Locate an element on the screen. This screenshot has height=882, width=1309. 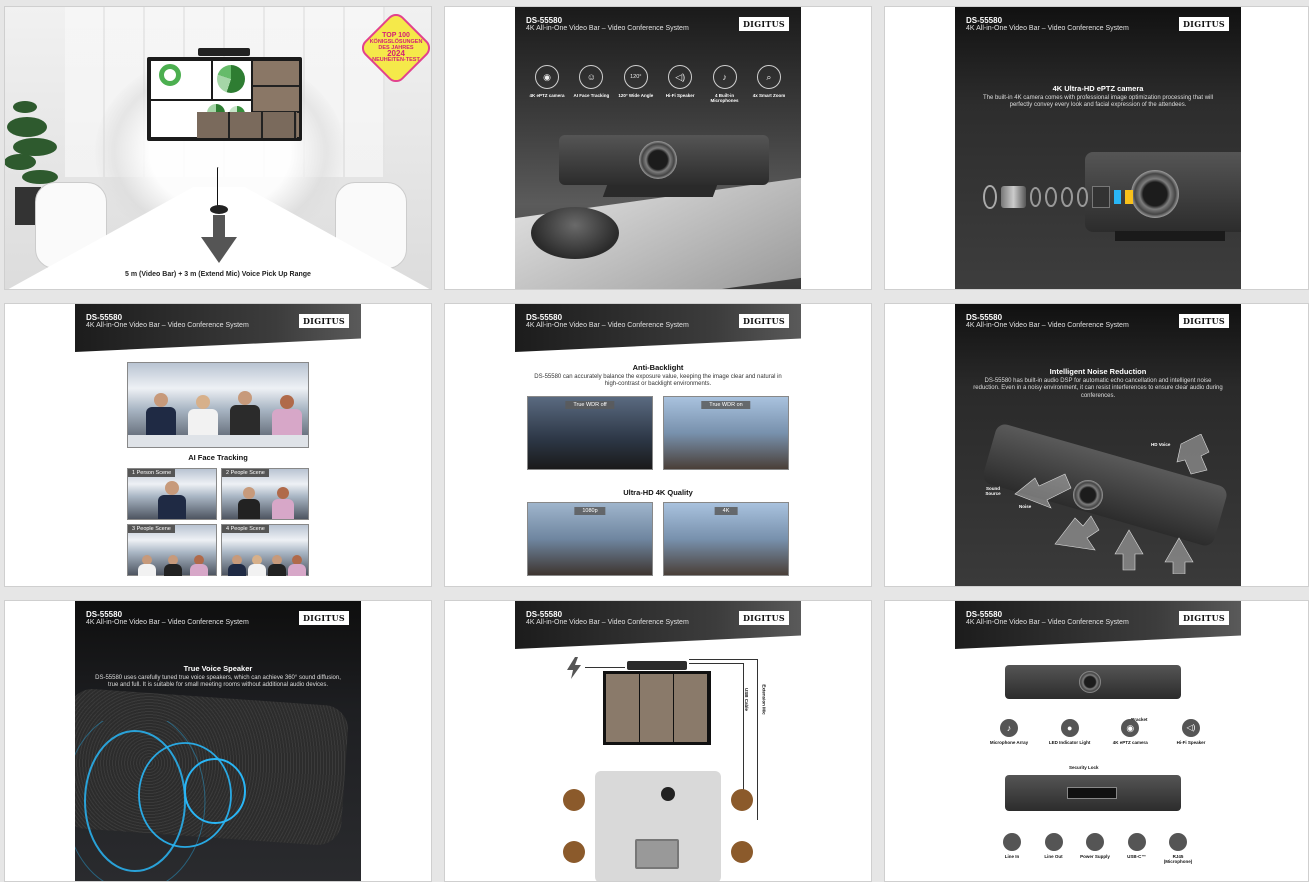
slide-title: AI Face Tracking is located at coordinates (218, 457).